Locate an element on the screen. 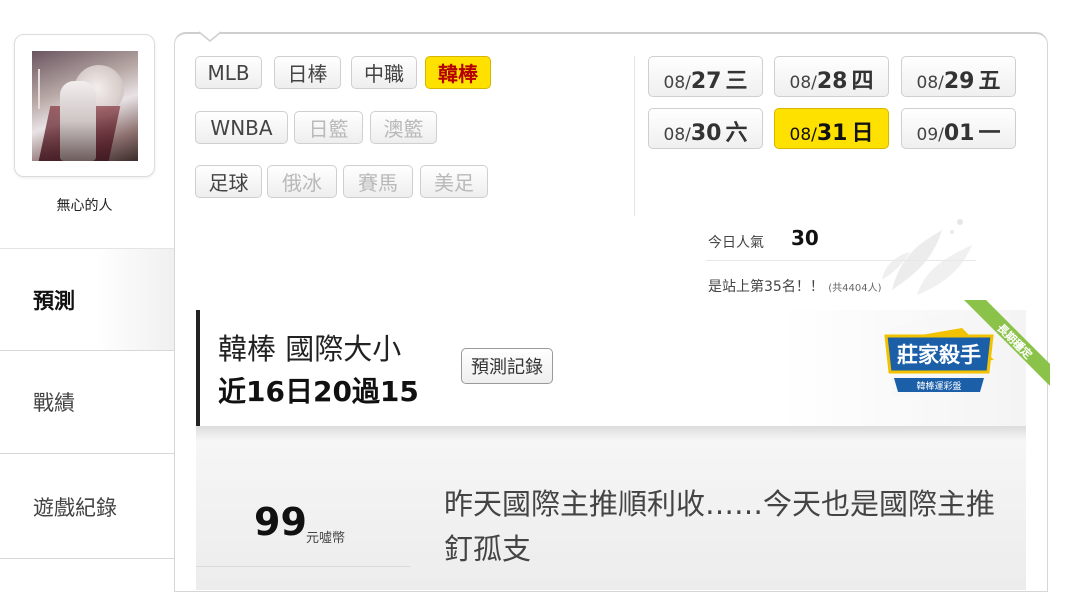  date-button-0829: 08/29 五 is located at coordinates (958, 76).